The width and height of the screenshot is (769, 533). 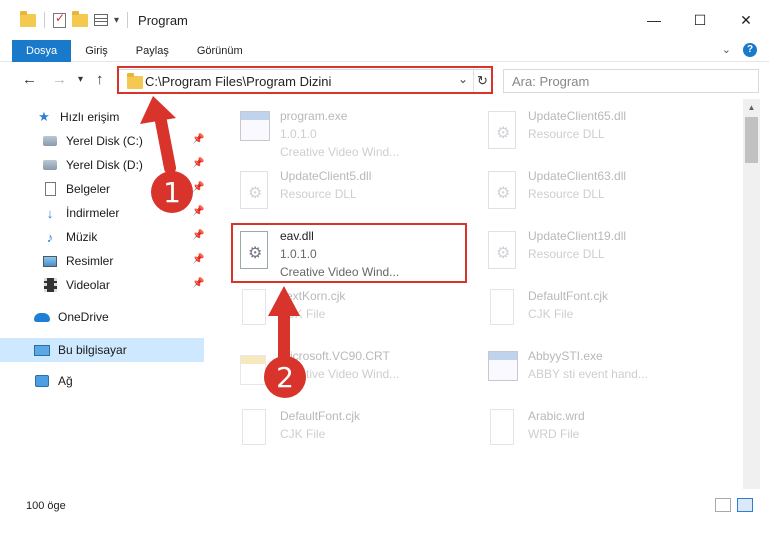 I want to click on file-item: ⚙ UpdateClient65.dll Resource DLL, so click(x=596, y=134).